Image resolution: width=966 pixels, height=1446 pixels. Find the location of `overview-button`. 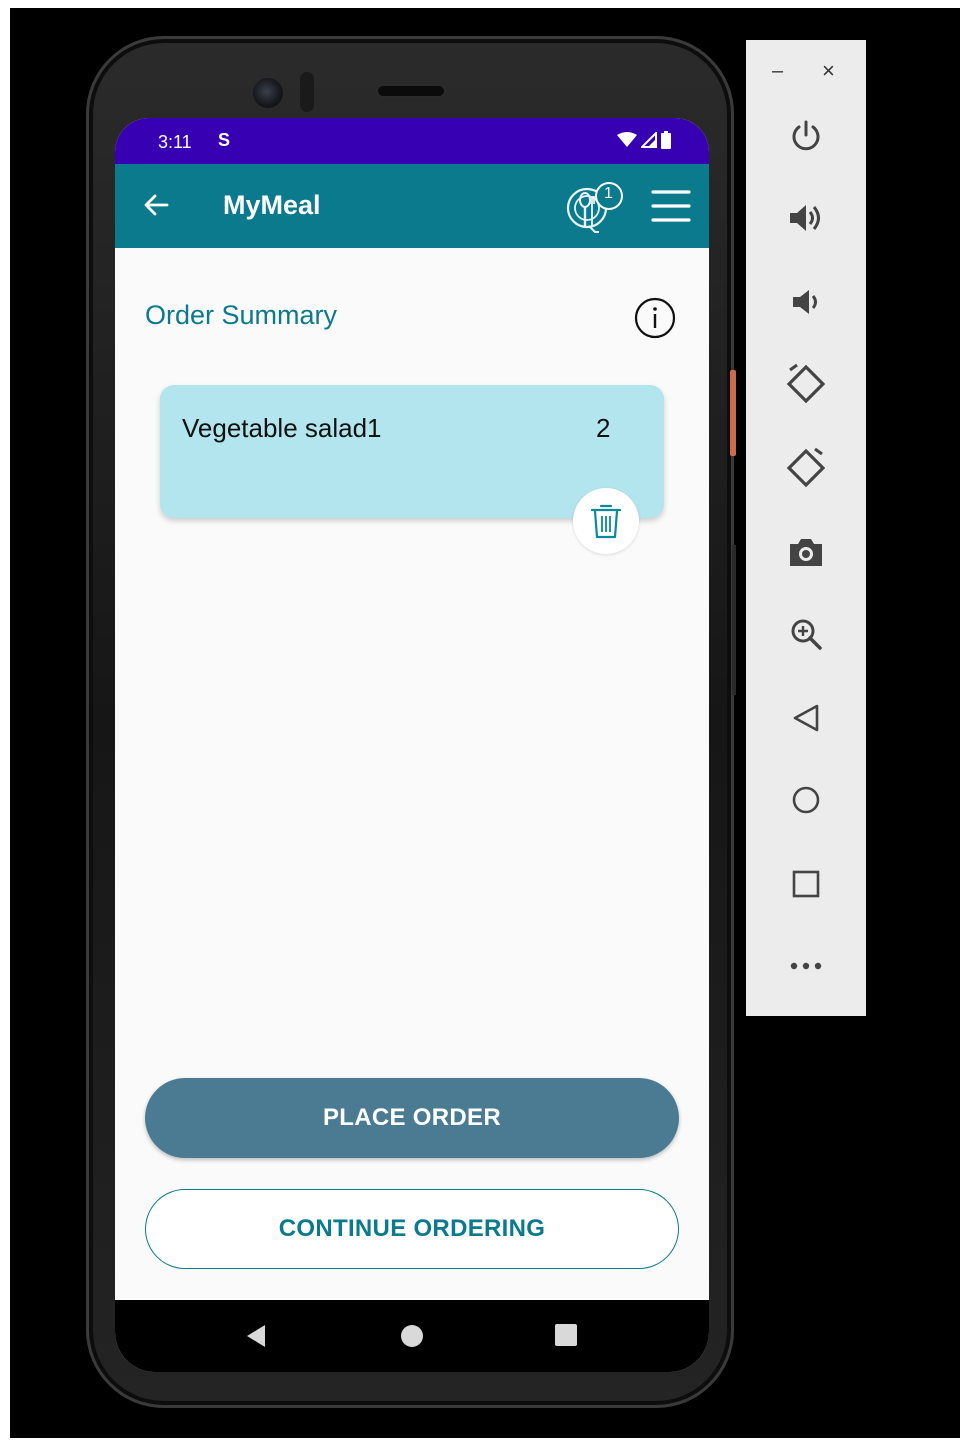

overview-button is located at coordinates (806, 884).